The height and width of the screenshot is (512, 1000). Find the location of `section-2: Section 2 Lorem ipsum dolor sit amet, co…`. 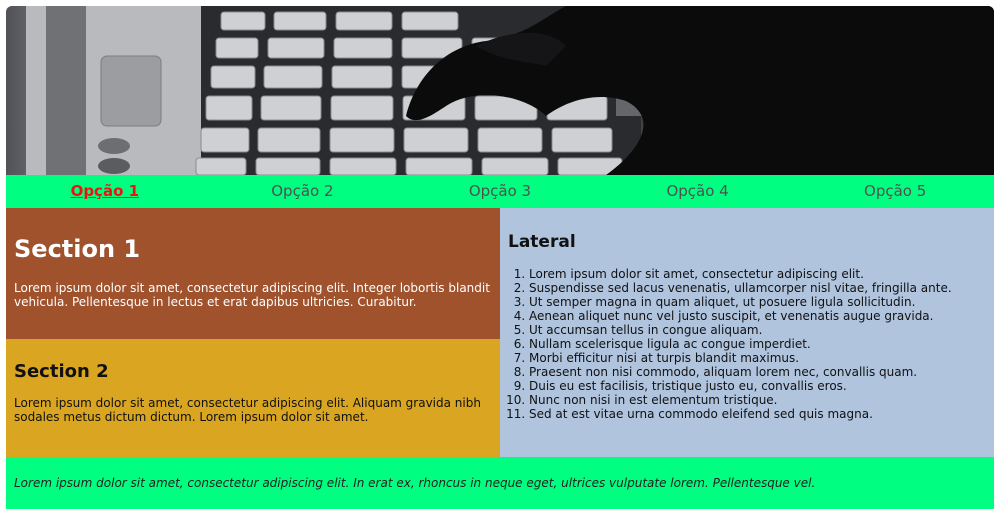

section-2: Section 2 Lorem ipsum dolor sit amet, co… is located at coordinates (253, 398).